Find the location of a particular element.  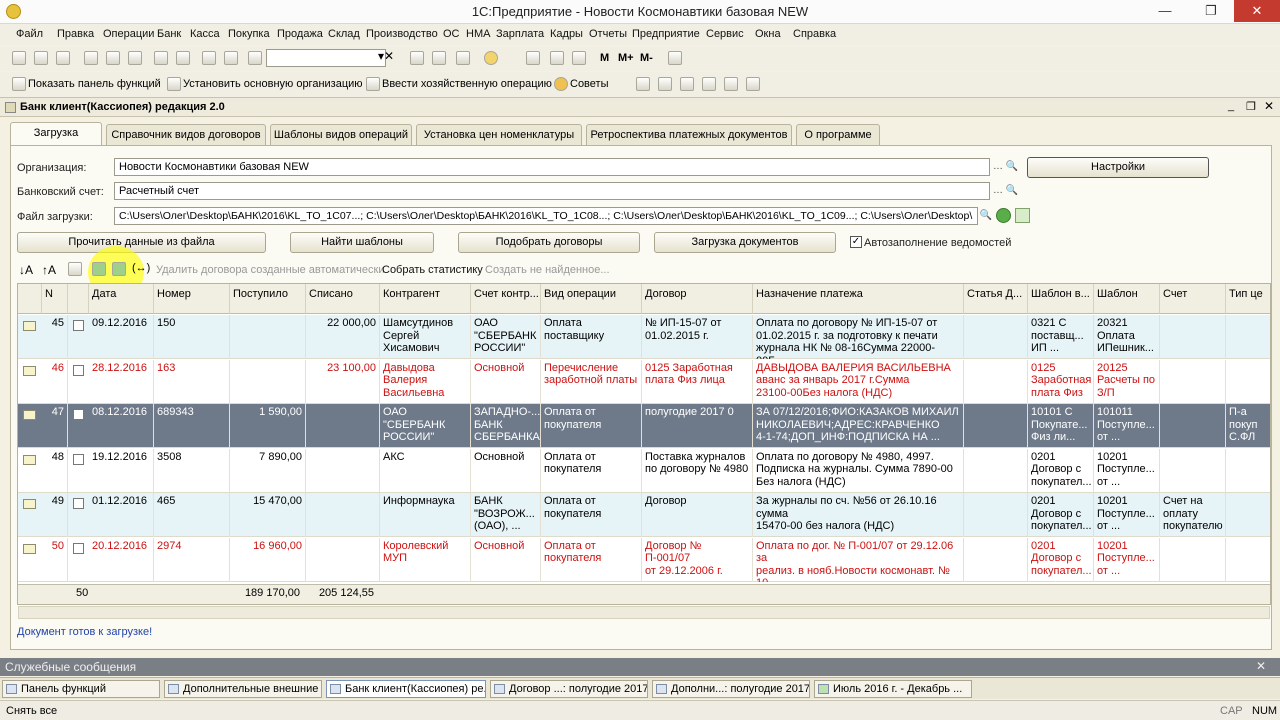

settings-button: Настройки is located at coordinates (1118, 167).